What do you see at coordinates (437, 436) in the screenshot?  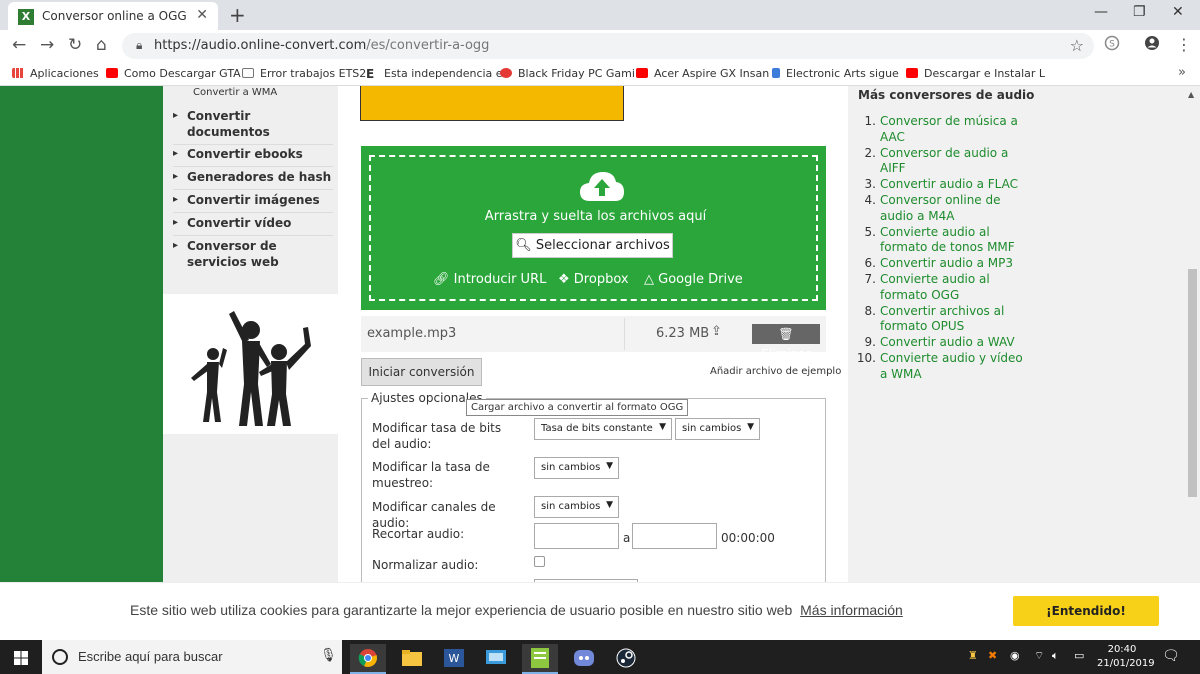 I see `bitrate-label: Modificar tasa de bits del audio:` at bounding box center [437, 436].